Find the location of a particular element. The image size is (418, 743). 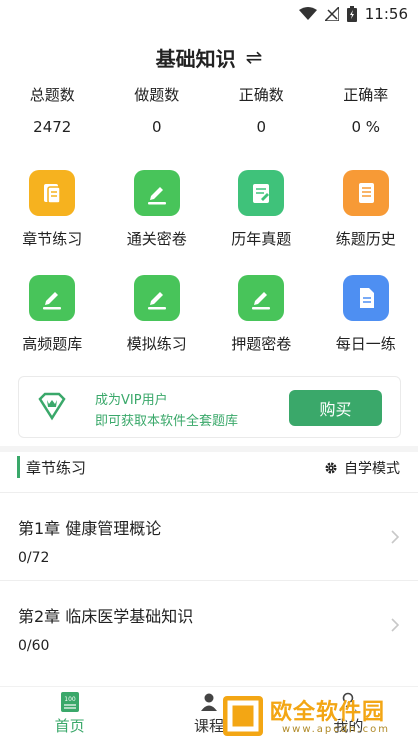

status-time: 11:56 is located at coordinates (386, 14).